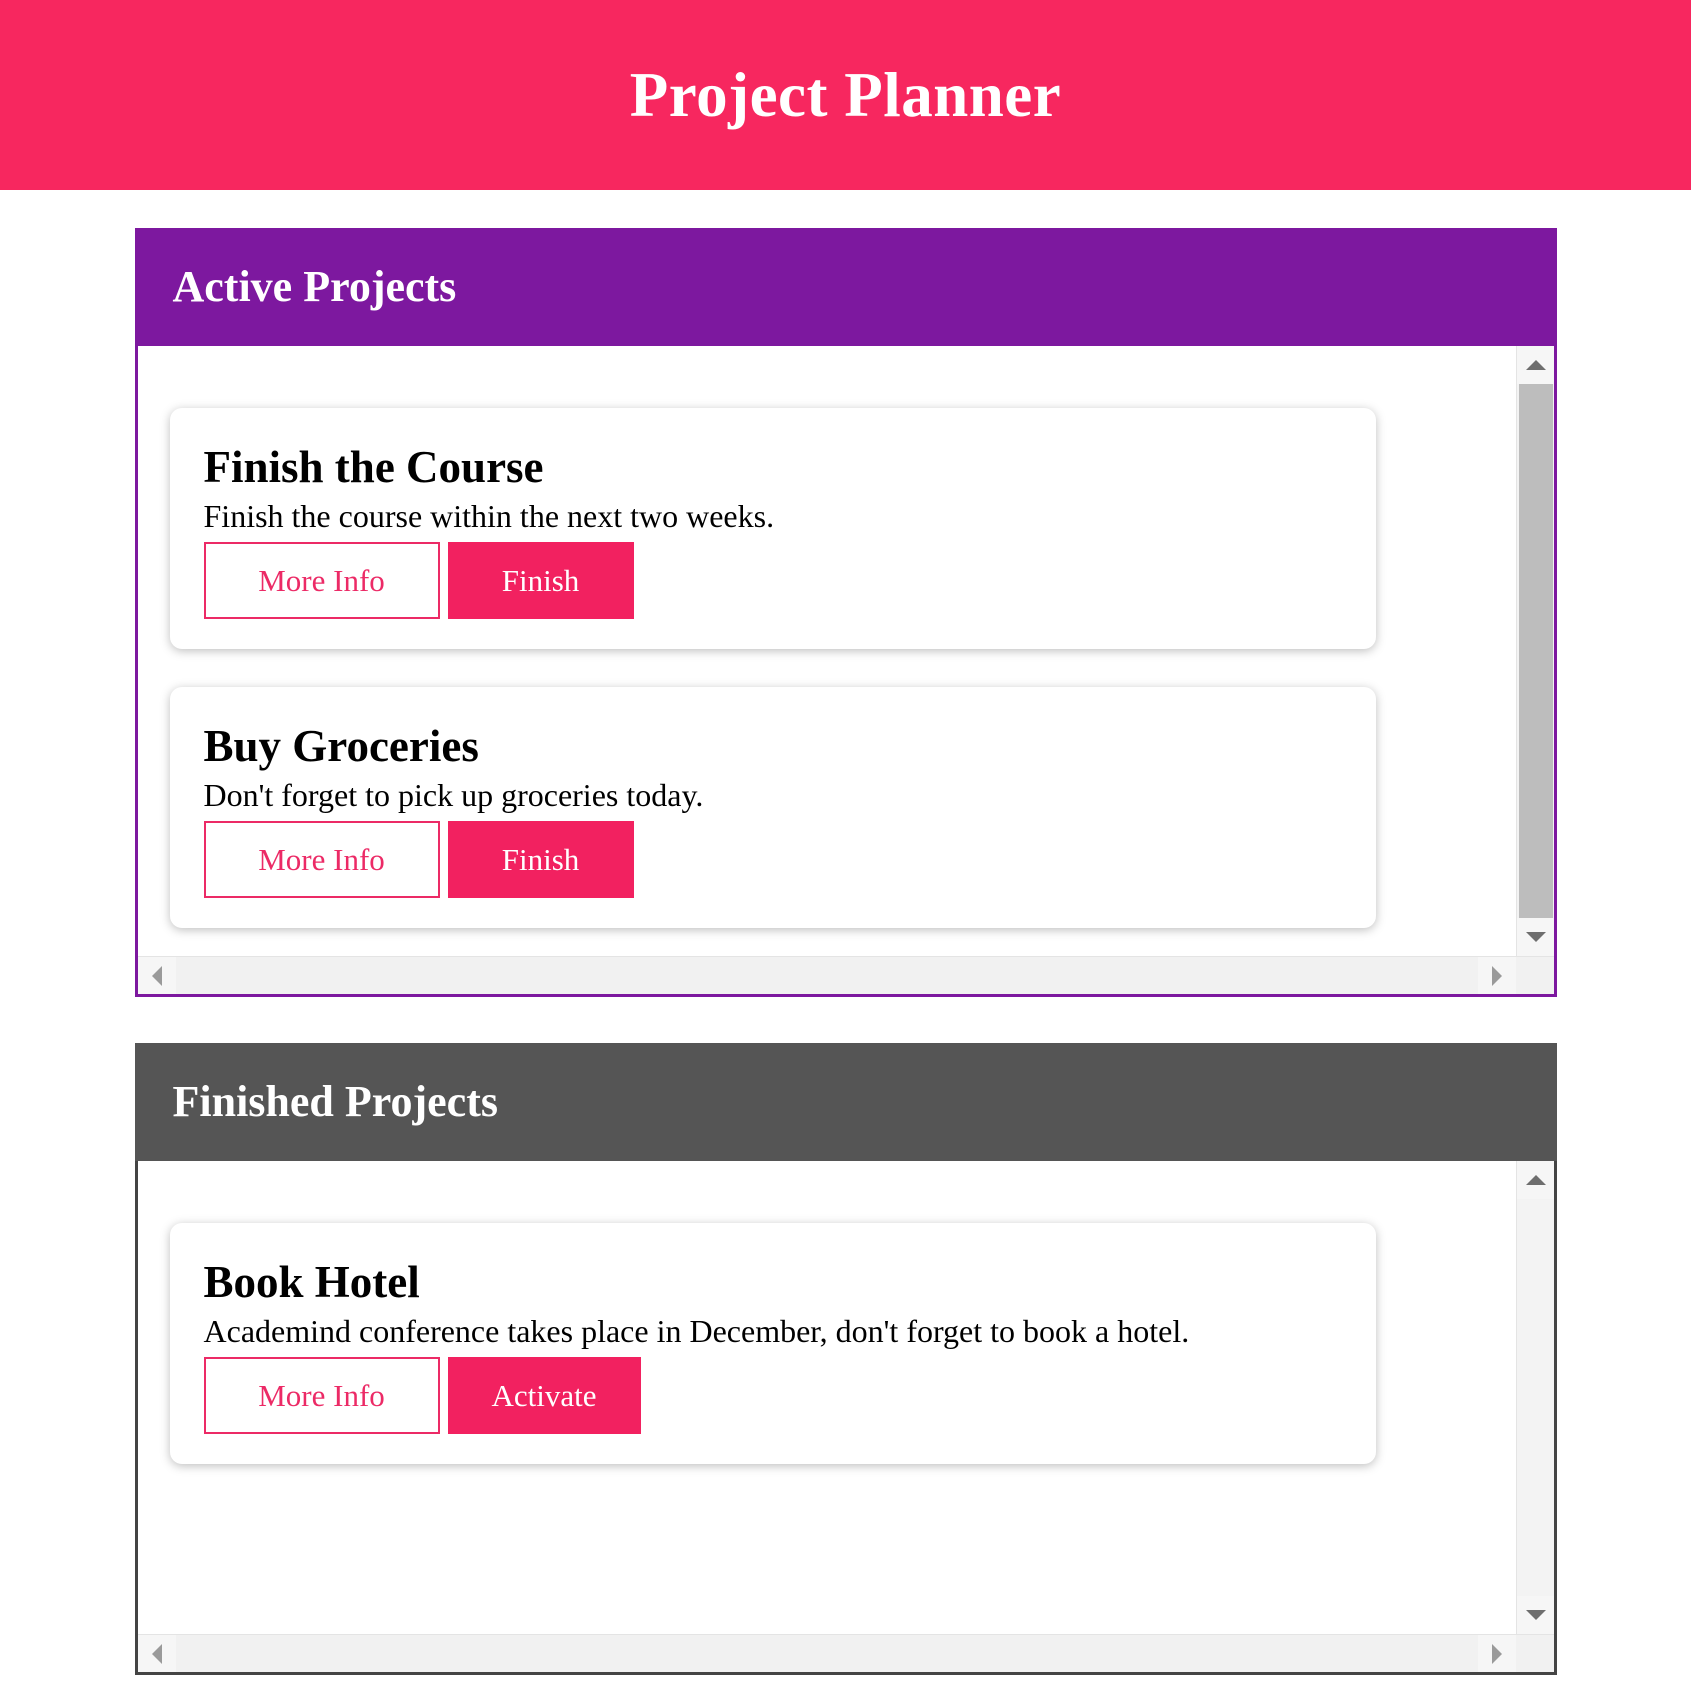 The height and width of the screenshot is (1690, 1691). I want to click on page-title: Project Planner, so click(845, 94).